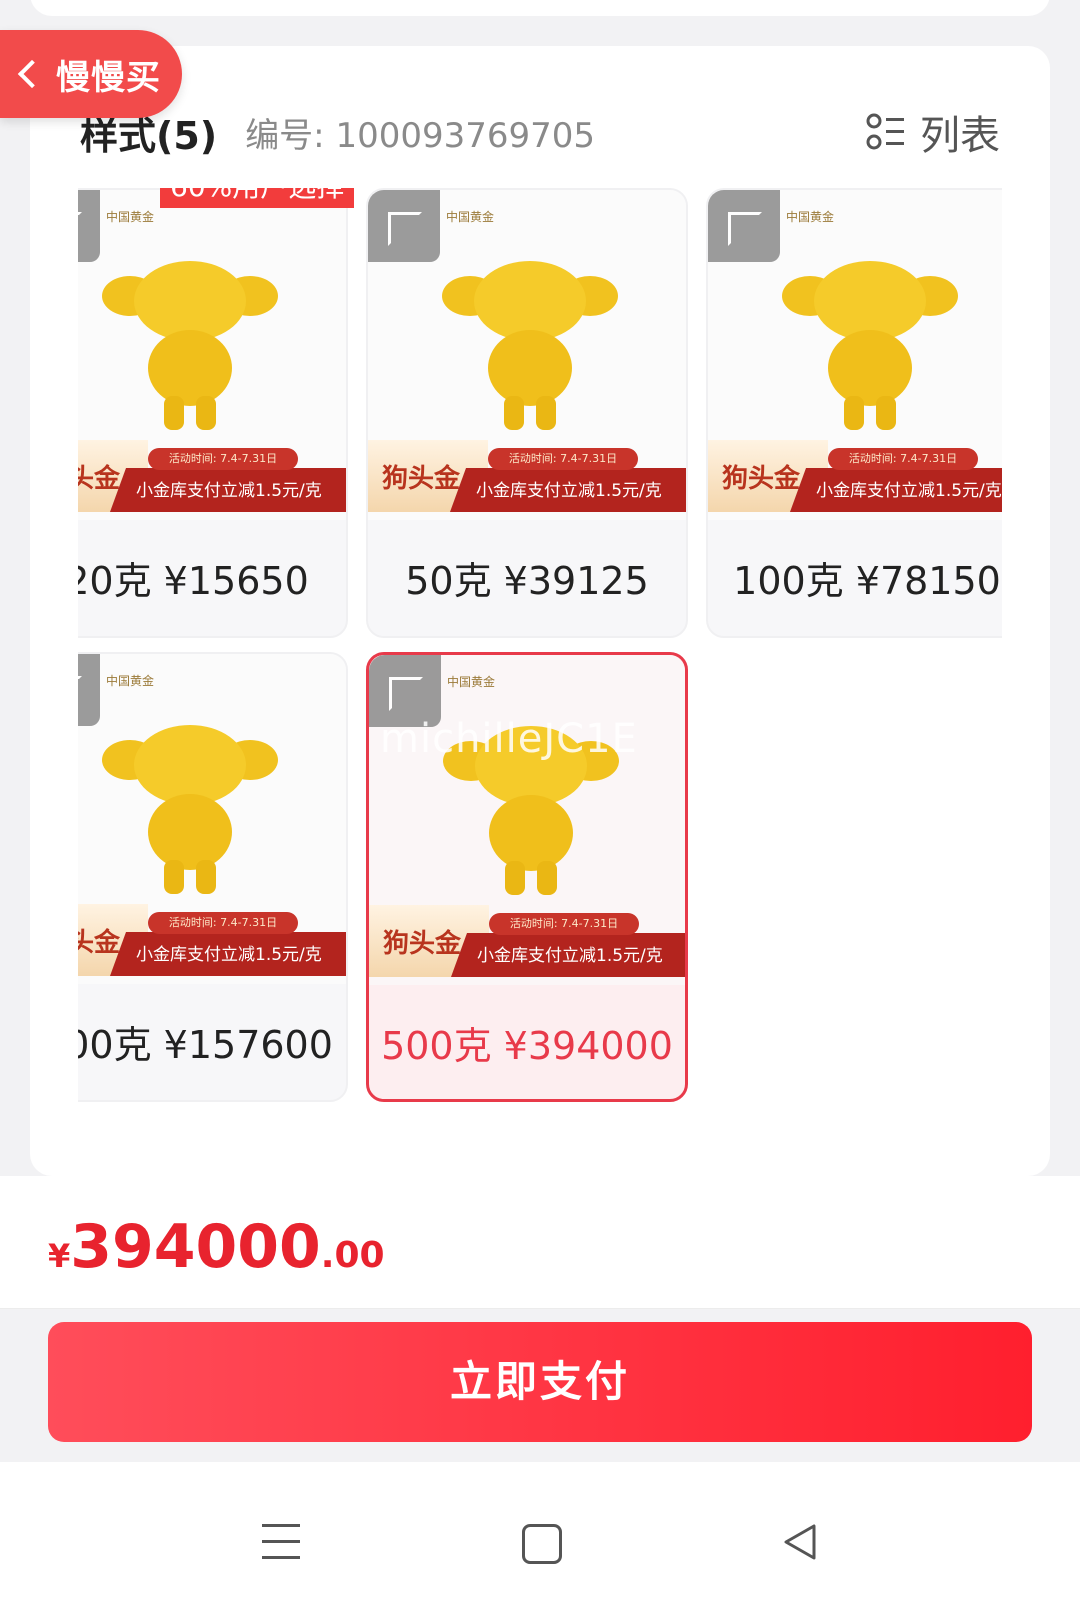  What do you see at coordinates (527, 581) in the screenshot?
I see `weight-price: 50克 ¥39125` at bounding box center [527, 581].